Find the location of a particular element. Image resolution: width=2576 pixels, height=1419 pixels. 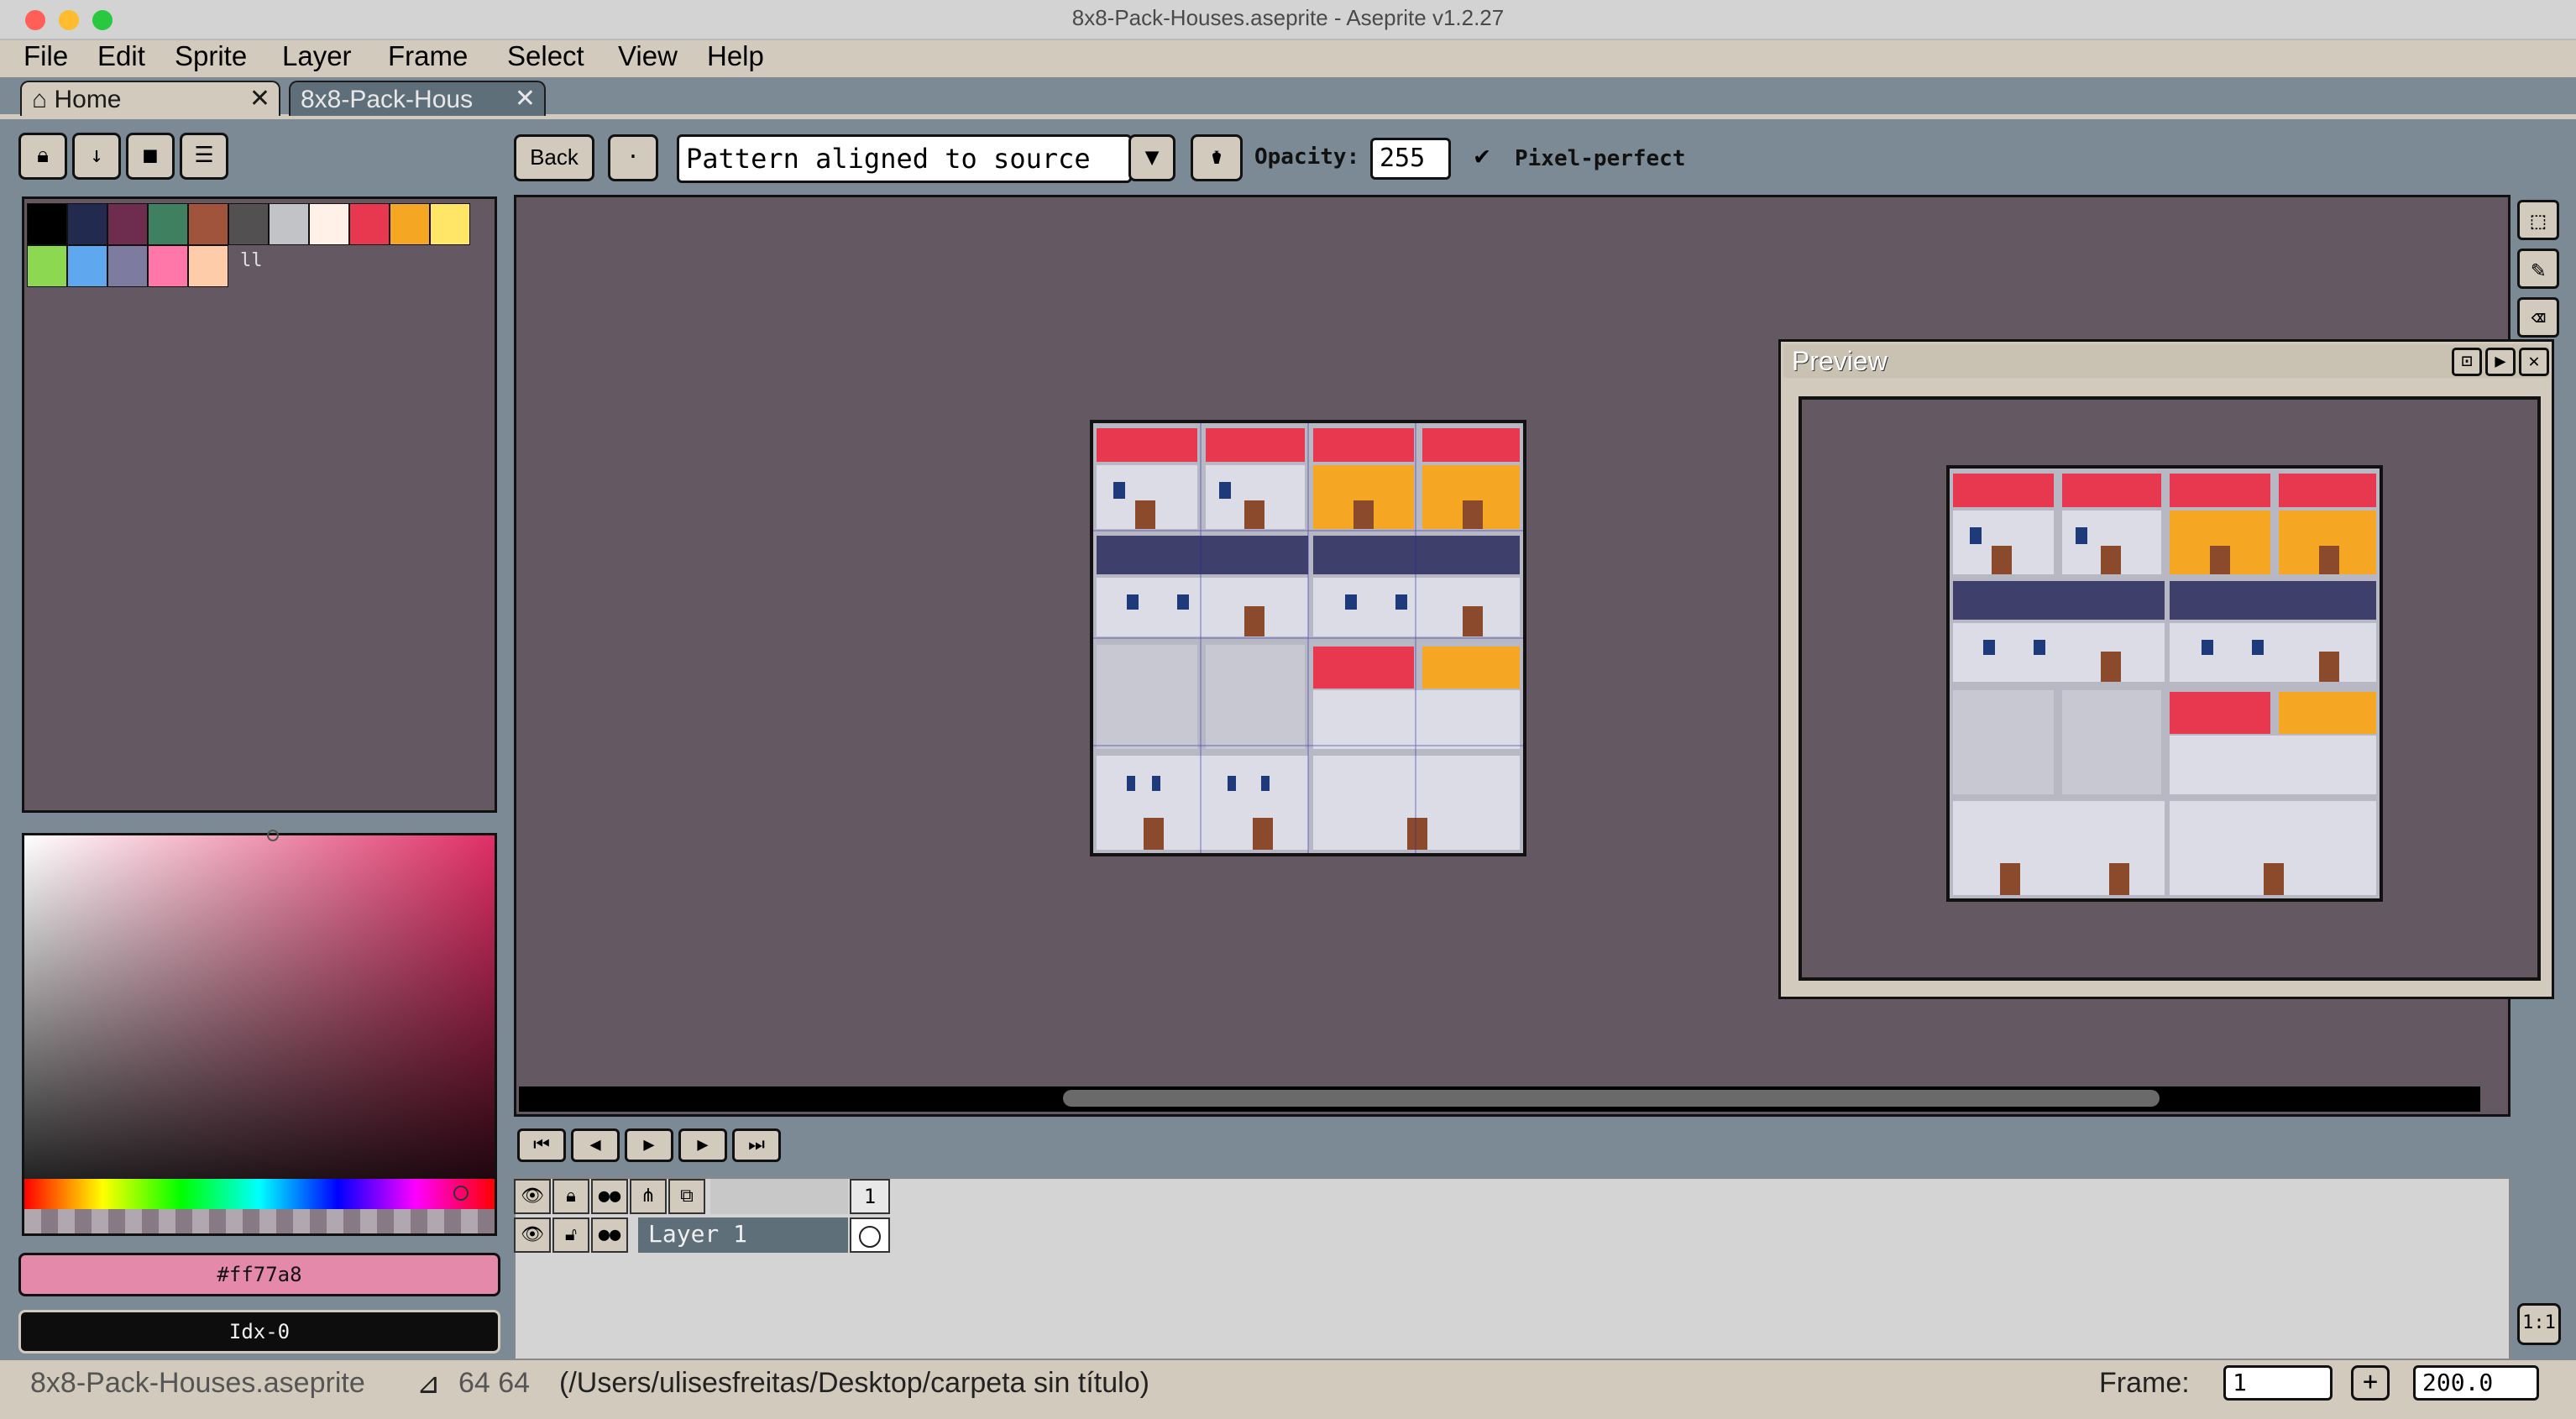

first-frame-icon: ⏮ is located at coordinates (542, 1145).